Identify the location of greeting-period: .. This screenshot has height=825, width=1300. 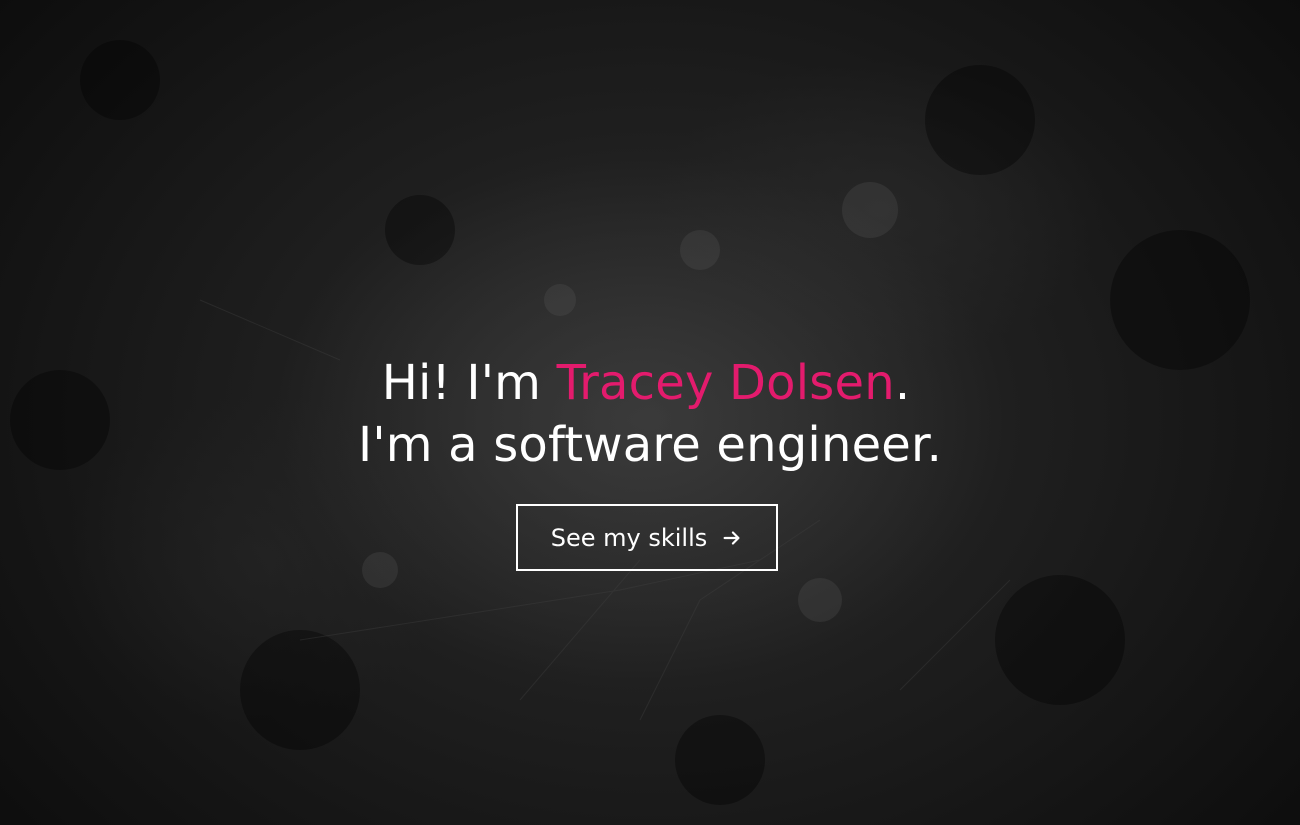
(902, 383).